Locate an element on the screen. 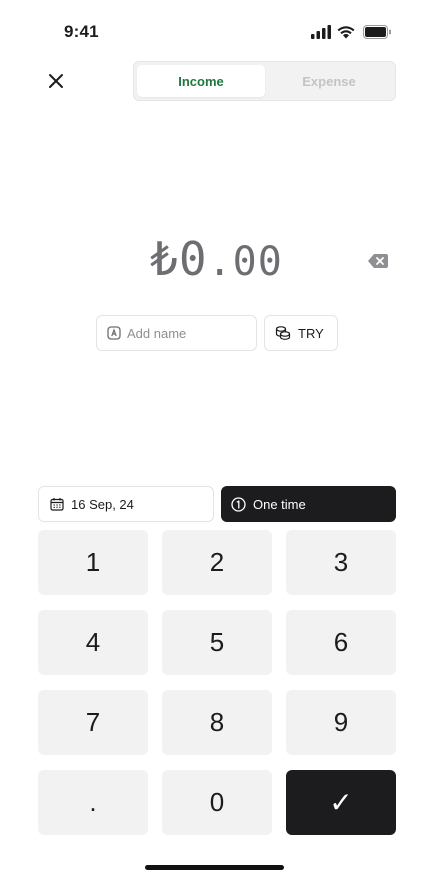 The width and height of the screenshot is (433, 882). key-3: 3 is located at coordinates (341, 562).